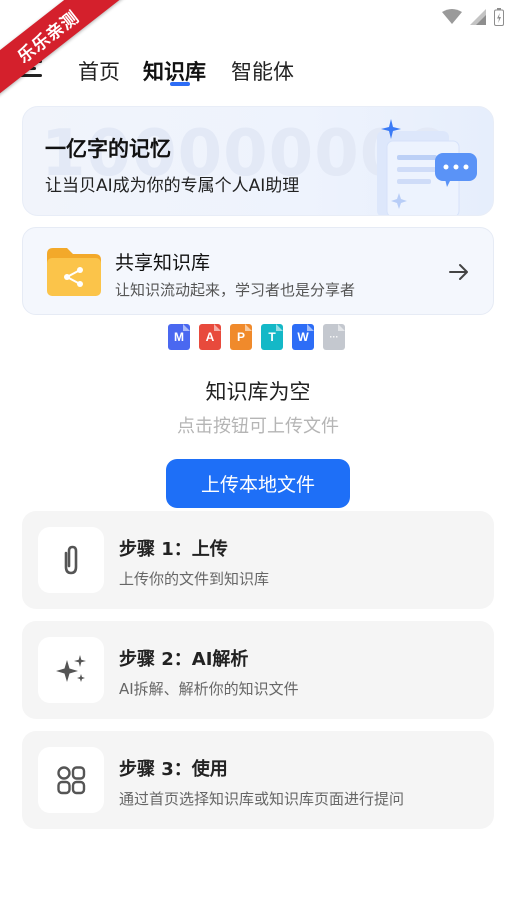 This screenshot has height=919, width=516. I want to click on empty-state-title: 知识库为空, so click(258, 392).